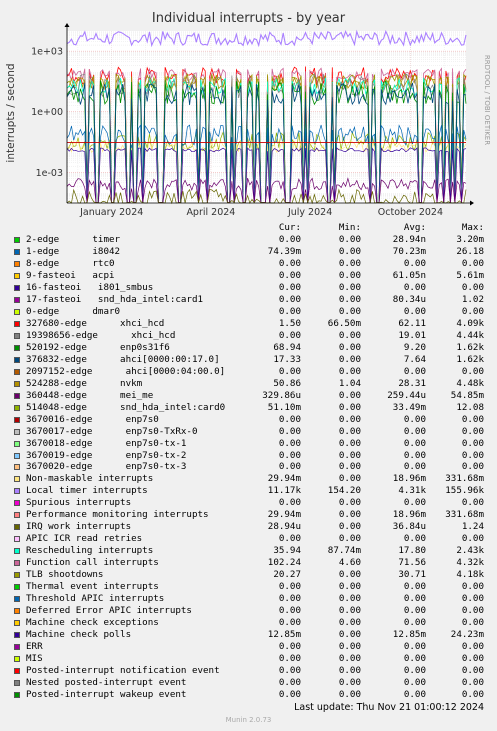  Describe the element at coordinates (349, 227) in the screenshot. I see `legend-header-min: Min:` at that location.